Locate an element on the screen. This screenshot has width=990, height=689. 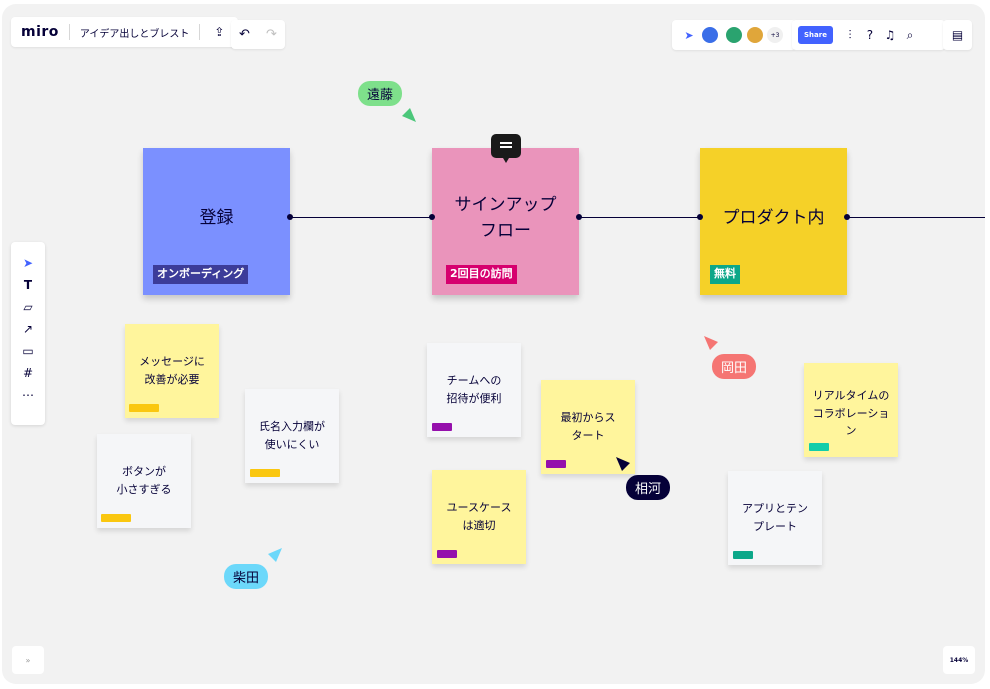
sticky-note: メッセージに 改善が必要 is located at coordinates (172, 371).